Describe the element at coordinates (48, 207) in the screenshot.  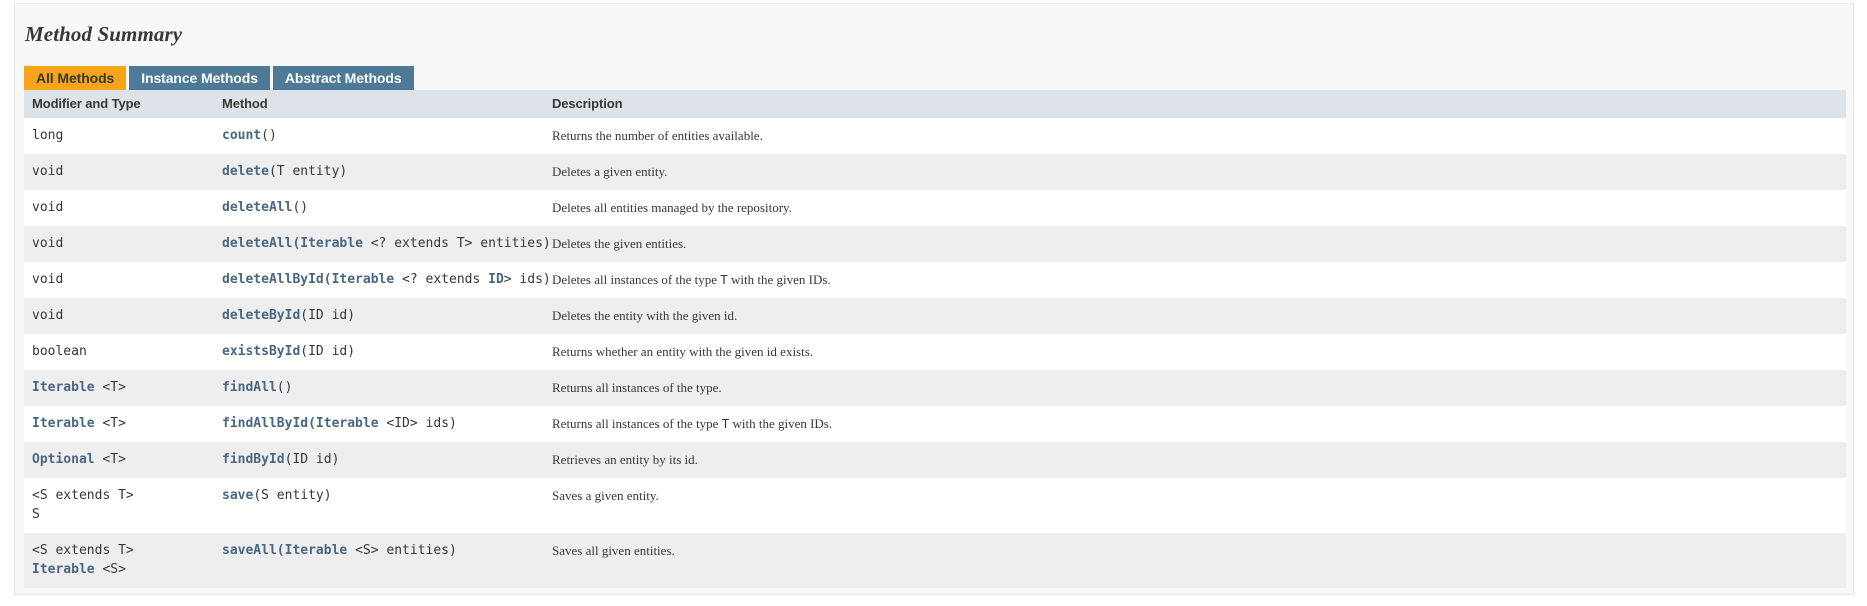
I see `type-text: void` at that location.